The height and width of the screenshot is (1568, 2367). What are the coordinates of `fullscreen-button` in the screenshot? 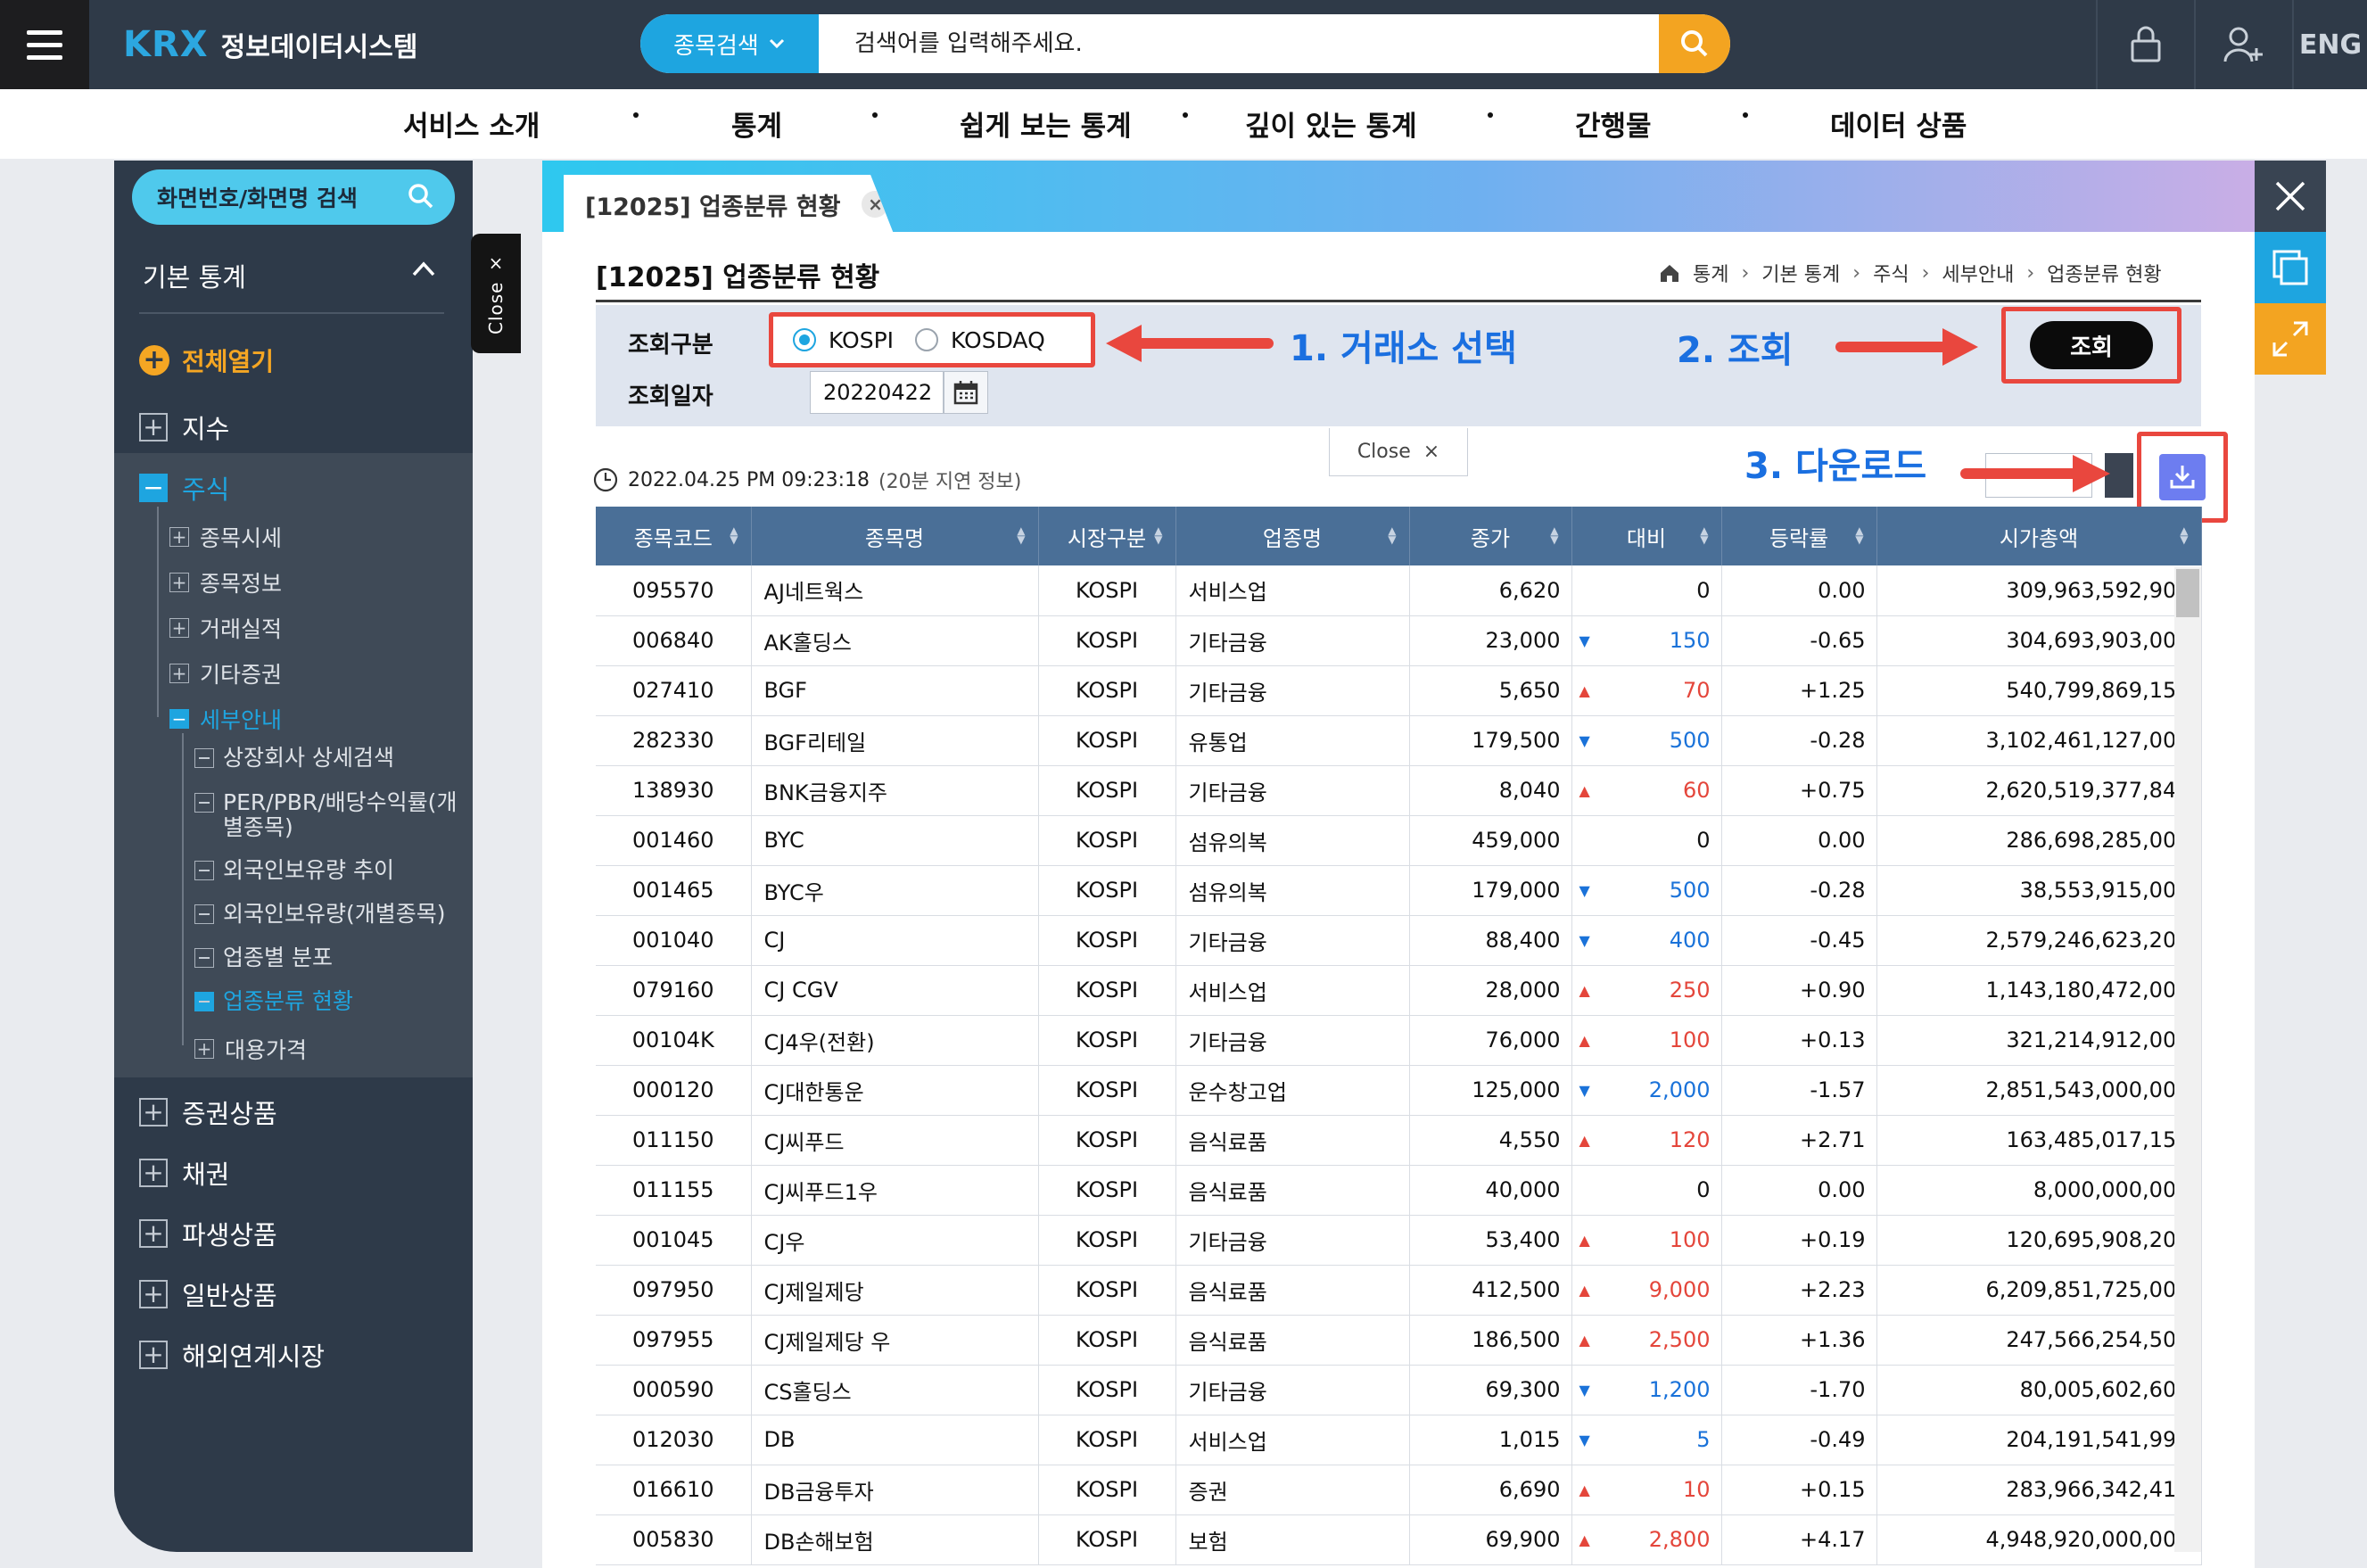 It's located at (2290, 339).